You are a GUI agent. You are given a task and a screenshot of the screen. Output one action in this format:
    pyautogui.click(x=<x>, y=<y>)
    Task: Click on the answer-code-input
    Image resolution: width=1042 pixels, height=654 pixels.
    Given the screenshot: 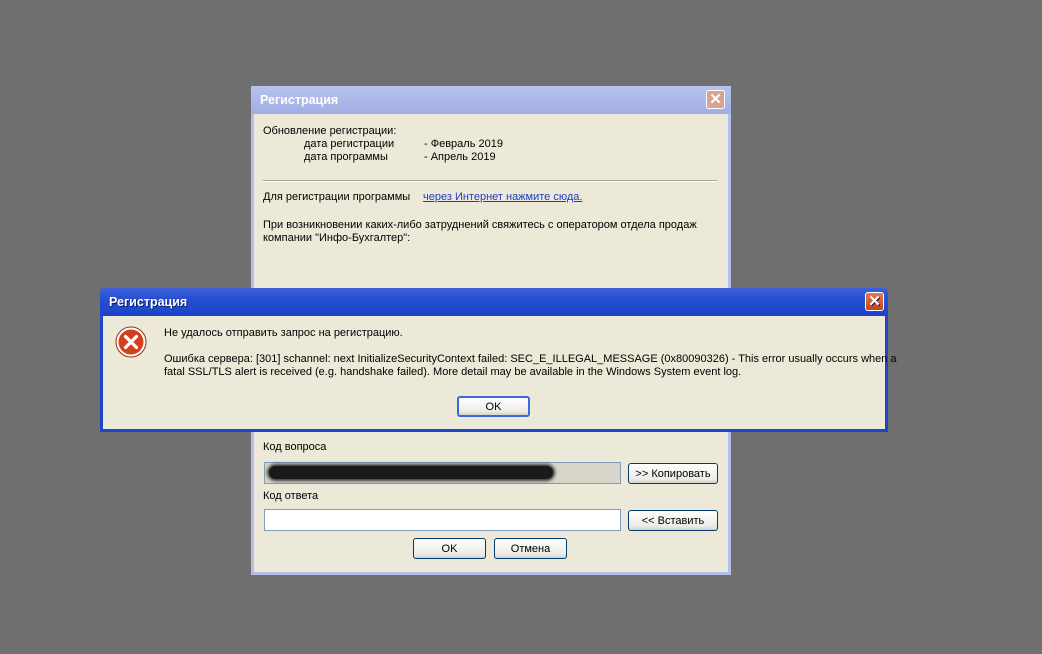 What is the action you would take?
    pyautogui.click(x=442, y=520)
    